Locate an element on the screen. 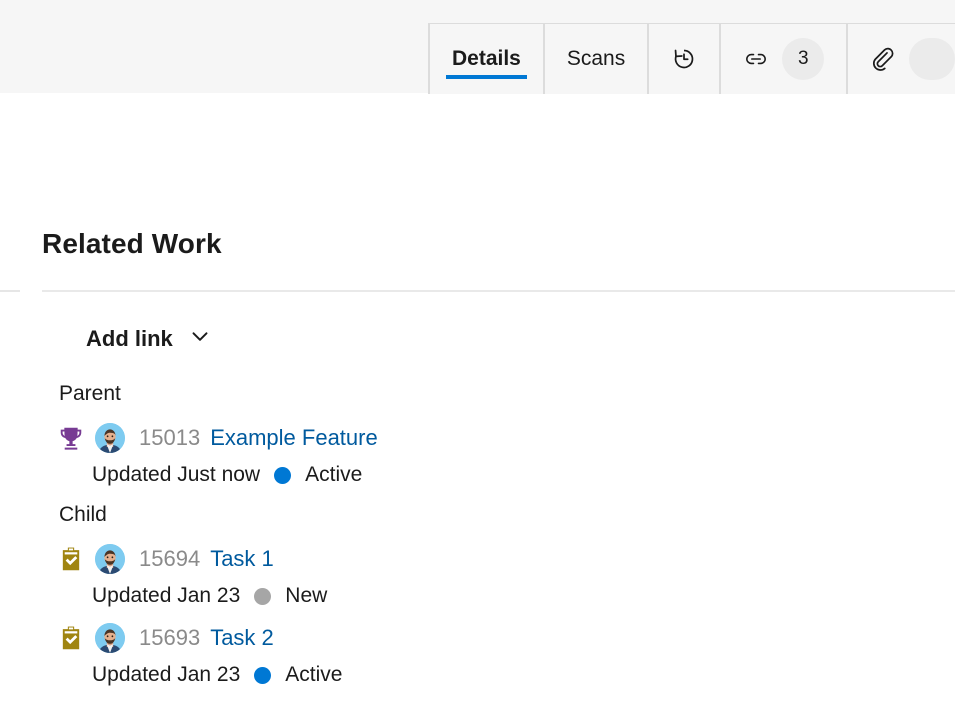 This screenshot has width=955, height=716. related-work-item-15693: 15693 Task 2 Updated Jan 23 Active is located at coordinates (477, 653).